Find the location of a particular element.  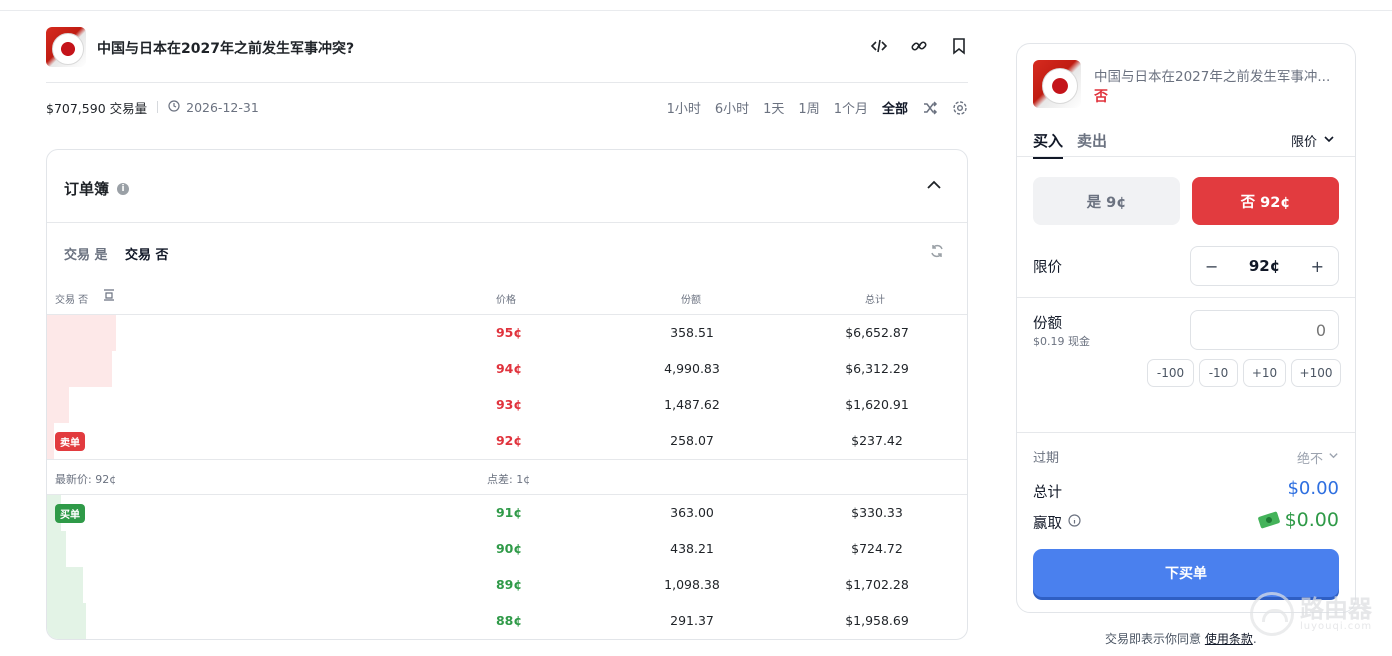

market-image is located at coordinates (66, 47).